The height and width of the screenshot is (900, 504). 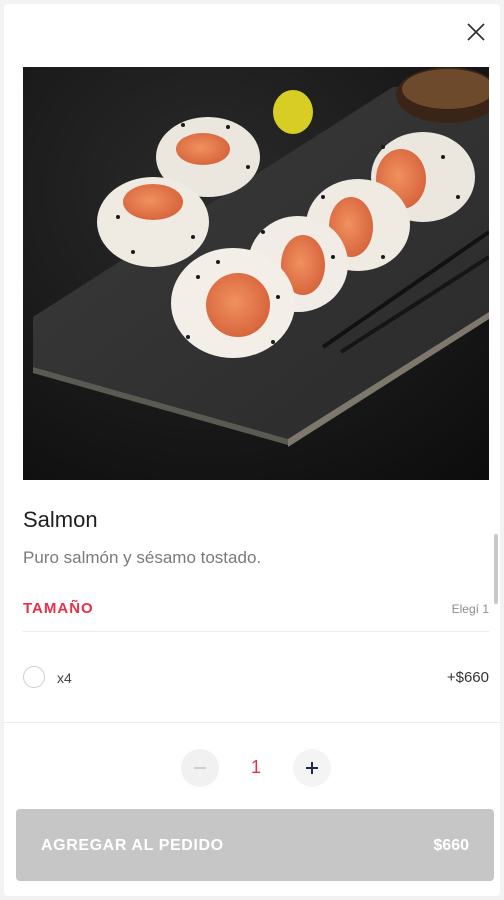 I want to click on divider, so click(x=252, y=722).